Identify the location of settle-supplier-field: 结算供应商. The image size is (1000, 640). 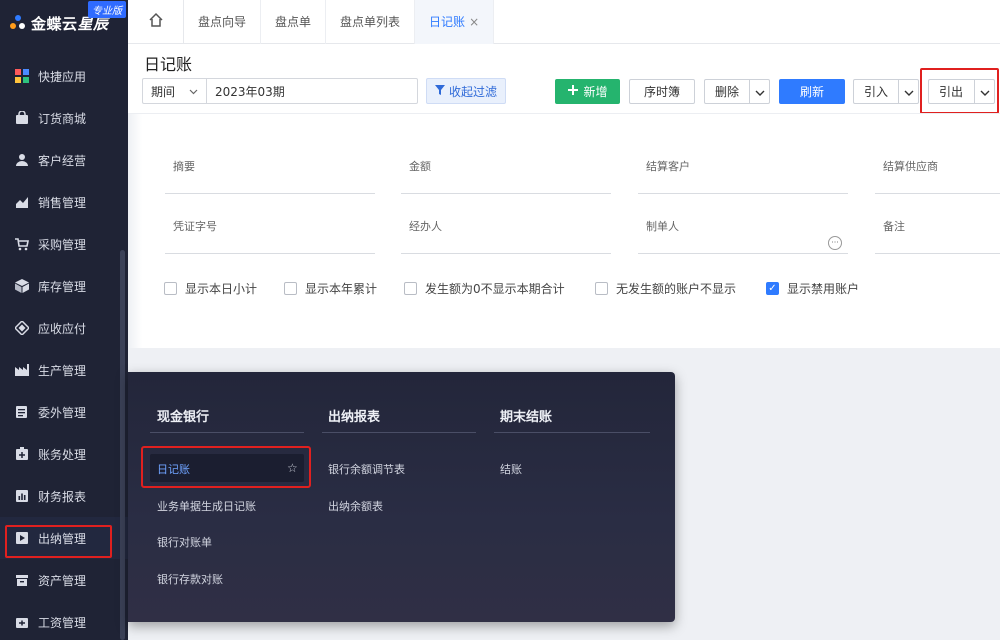
(937, 176).